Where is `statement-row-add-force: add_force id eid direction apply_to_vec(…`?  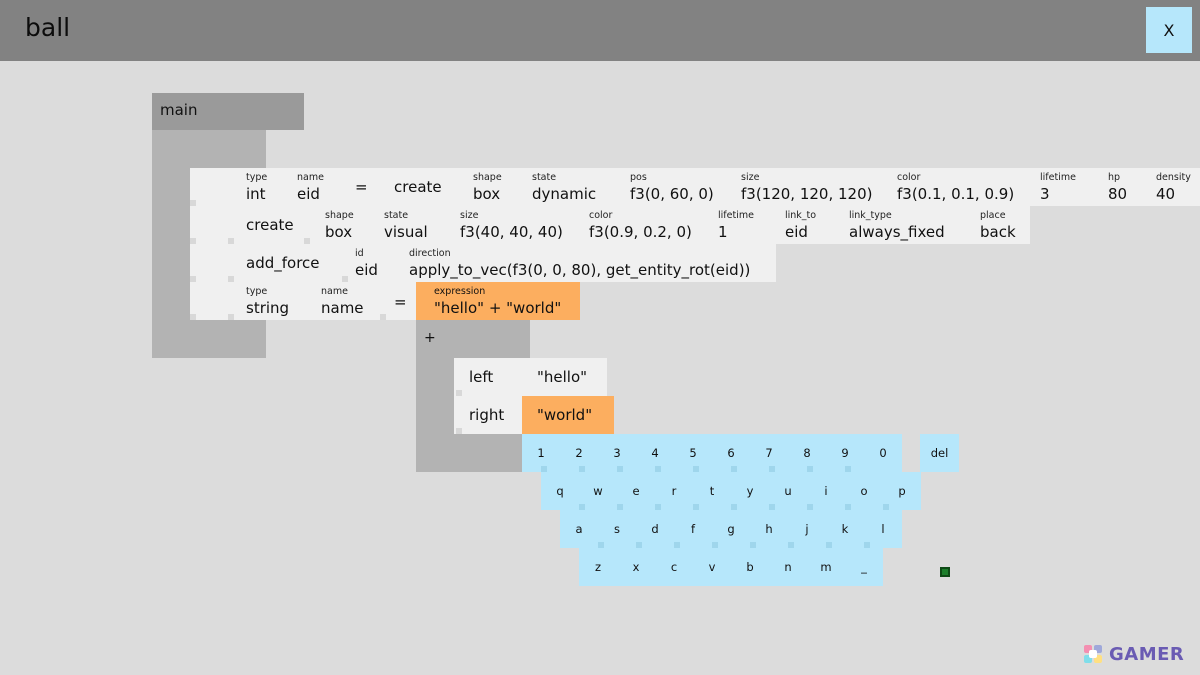
statement-row-add-force: add_force id eid direction apply_to_vec(… is located at coordinates (483, 263).